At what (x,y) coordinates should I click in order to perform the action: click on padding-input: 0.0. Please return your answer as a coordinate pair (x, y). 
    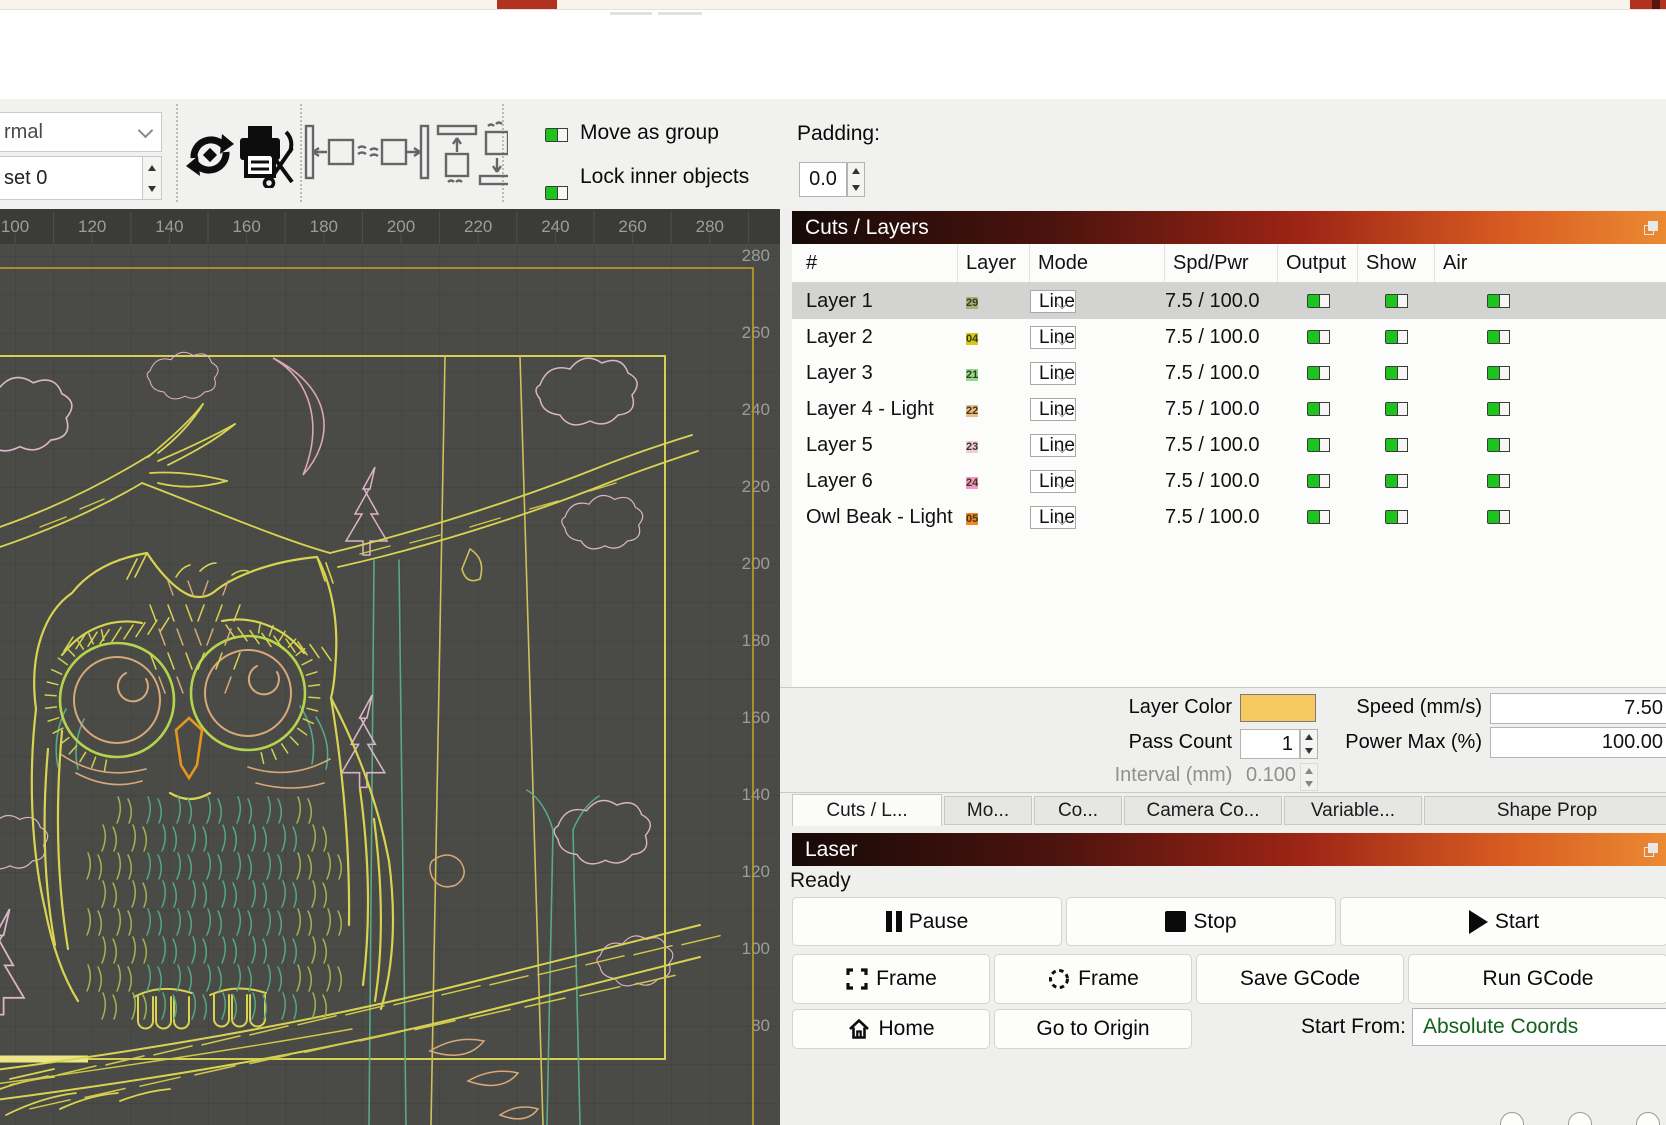
    Looking at the image, I should click on (823, 179).